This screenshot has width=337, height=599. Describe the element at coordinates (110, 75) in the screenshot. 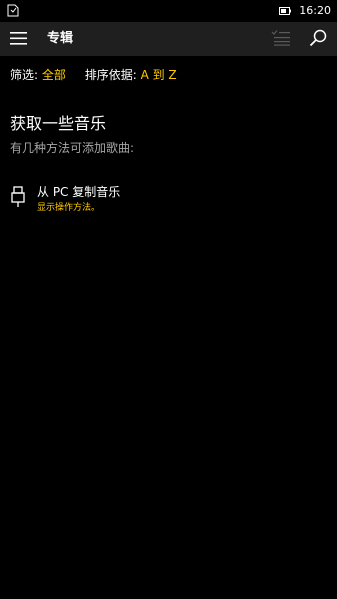

I see `sort-label: 排序依据:` at that location.